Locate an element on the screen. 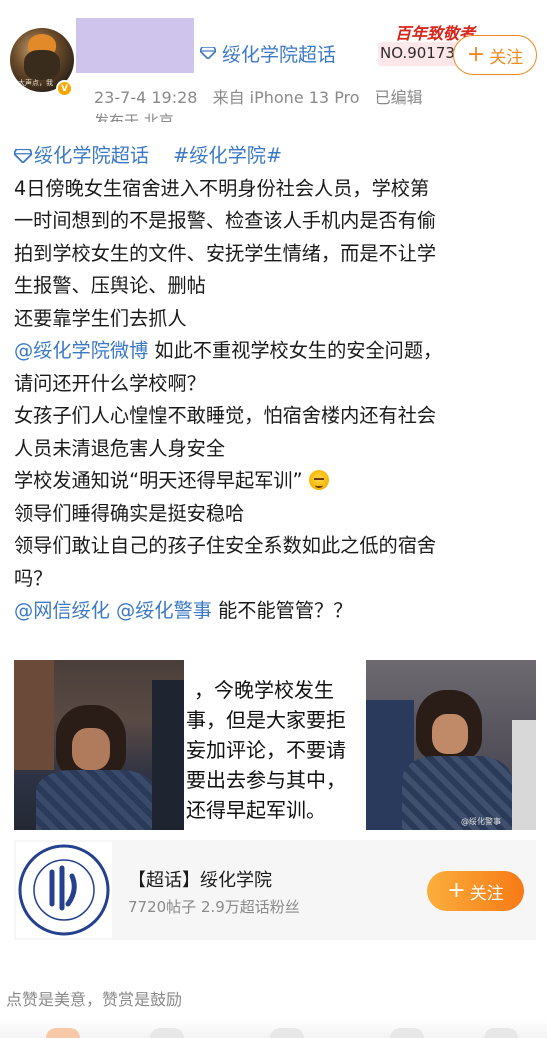 The height and width of the screenshot is (1038, 547). post-line: 领导们睡得确实是挺安稳哈 is located at coordinates (129, 513).